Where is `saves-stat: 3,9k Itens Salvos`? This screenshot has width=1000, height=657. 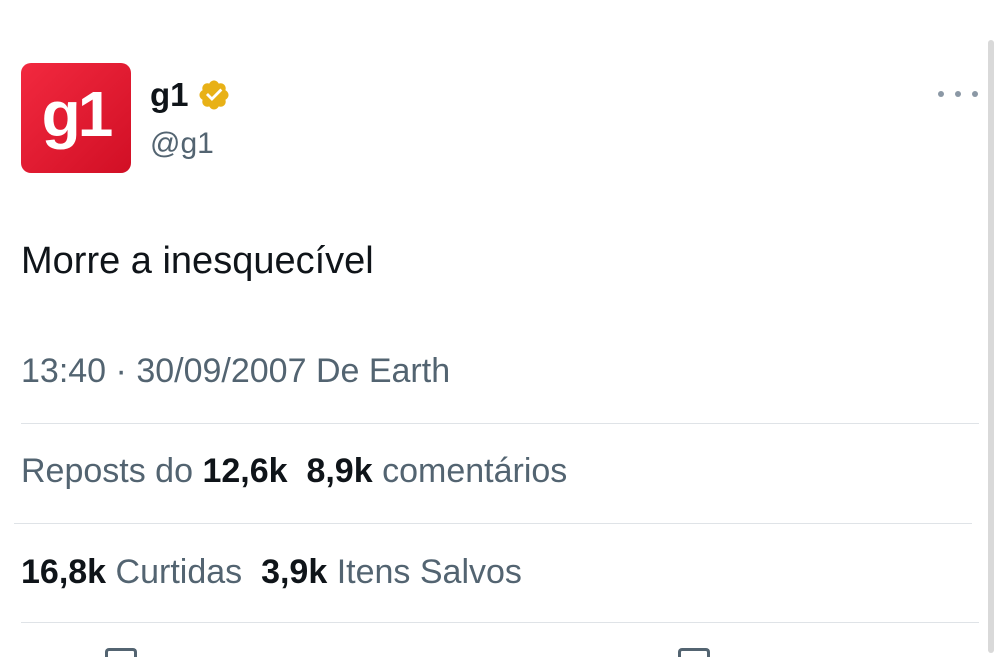 saves-stat: 3,9k Itens Salvos is located at coordinates (391, 572).